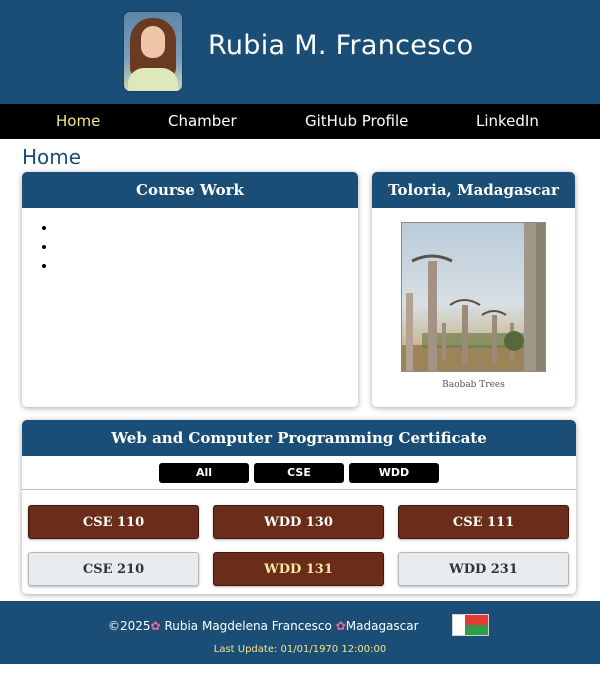  What do you see at coordinates (356, 121) in the screenshot?
I see `nav-github-profile: GitHub Profile` at bounding box center [356, 121].